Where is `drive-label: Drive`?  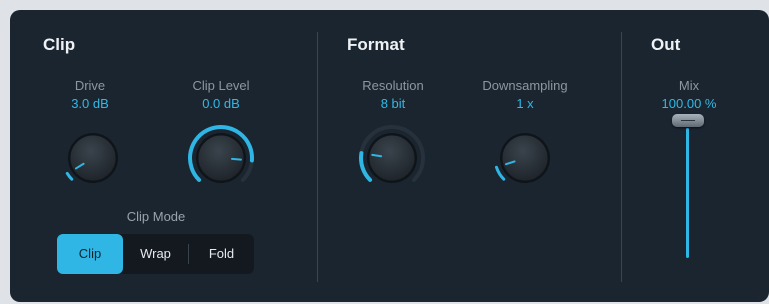 drive-label: Drive is located at coordinates (90, 85).